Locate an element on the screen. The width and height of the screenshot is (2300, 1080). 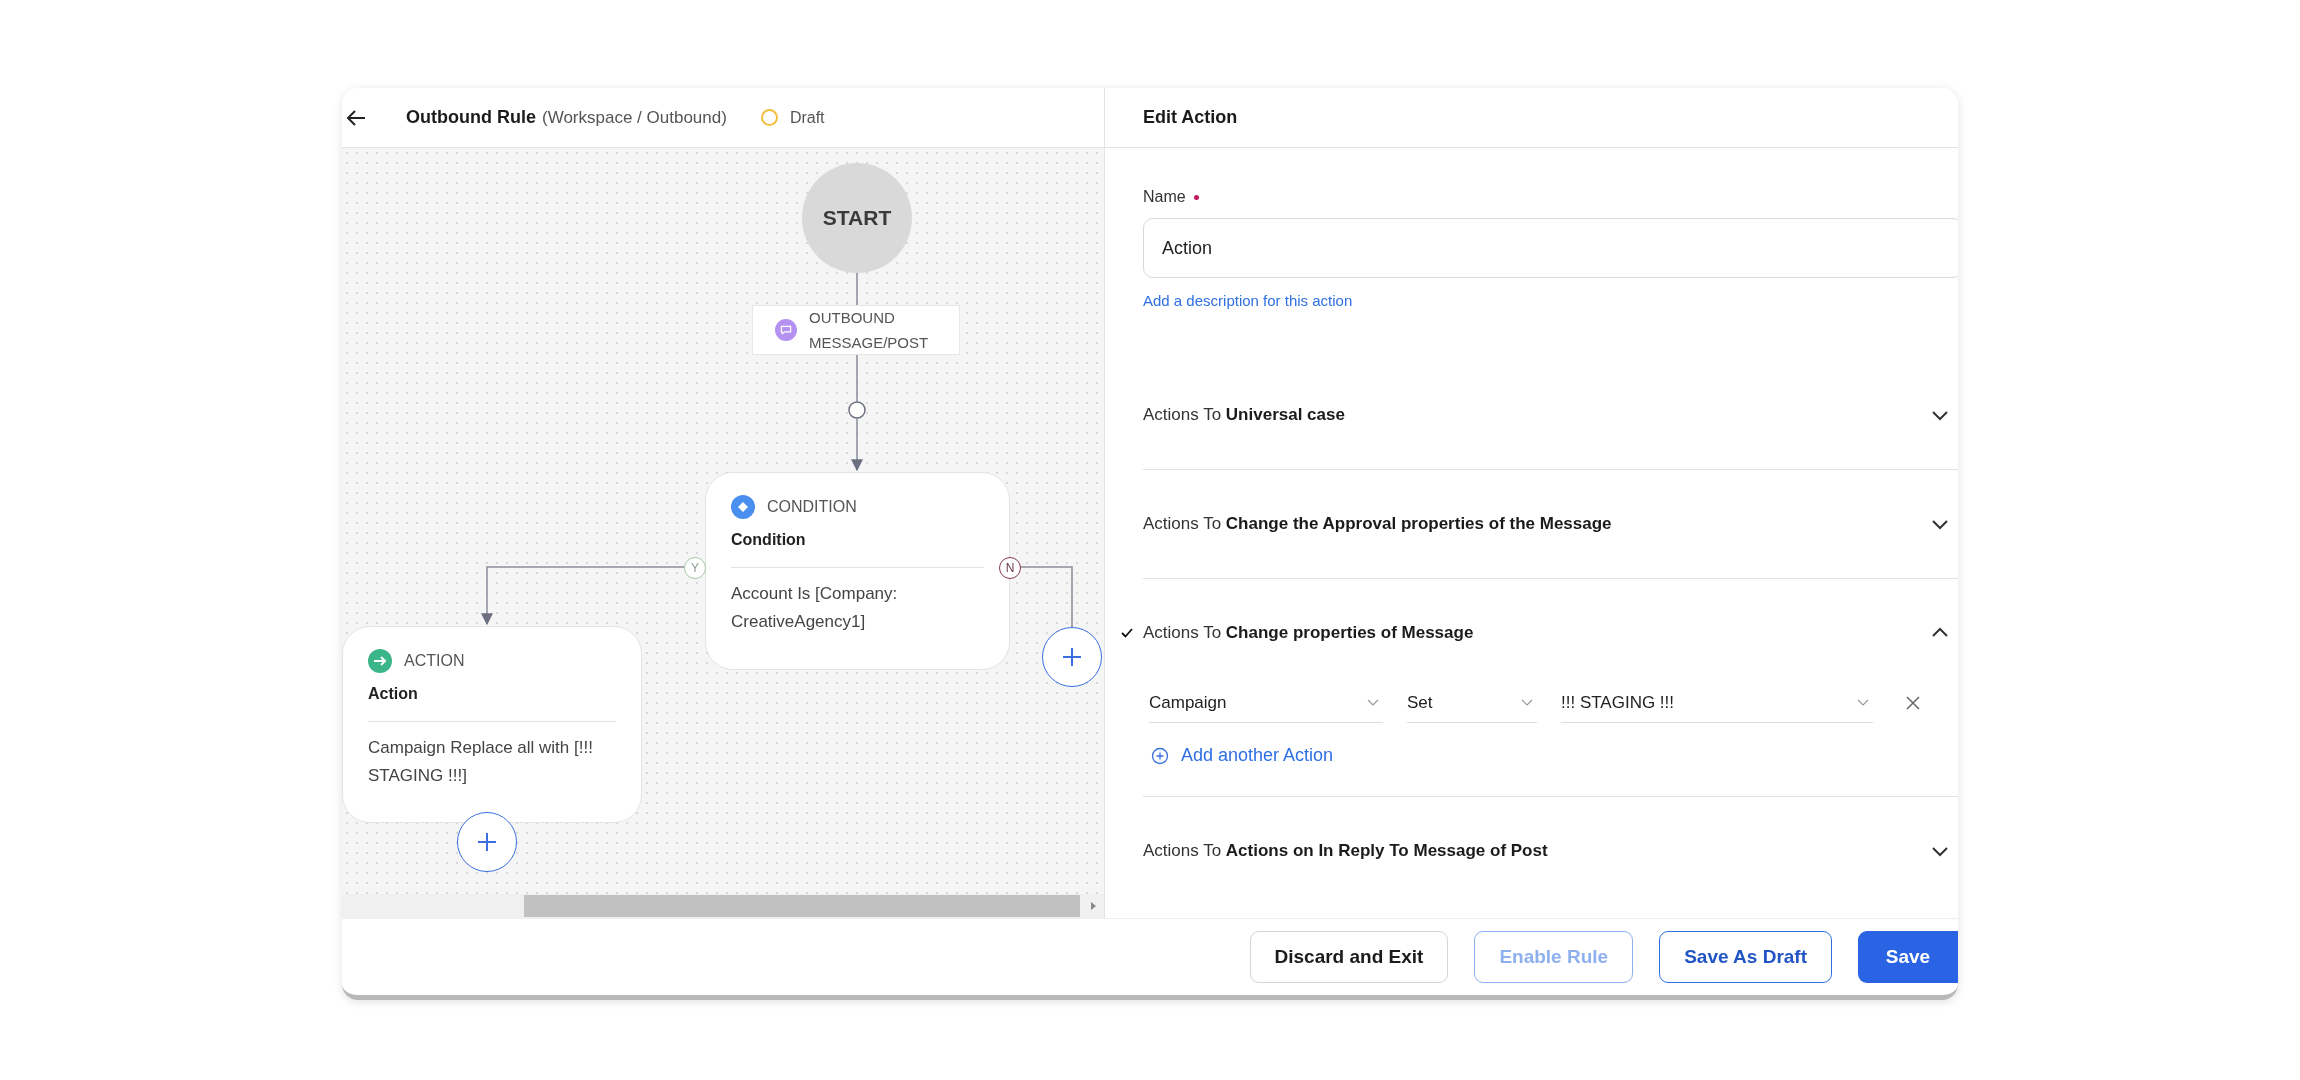
add-description-link: Add a description for this action is located at coordinates (1248, 300).